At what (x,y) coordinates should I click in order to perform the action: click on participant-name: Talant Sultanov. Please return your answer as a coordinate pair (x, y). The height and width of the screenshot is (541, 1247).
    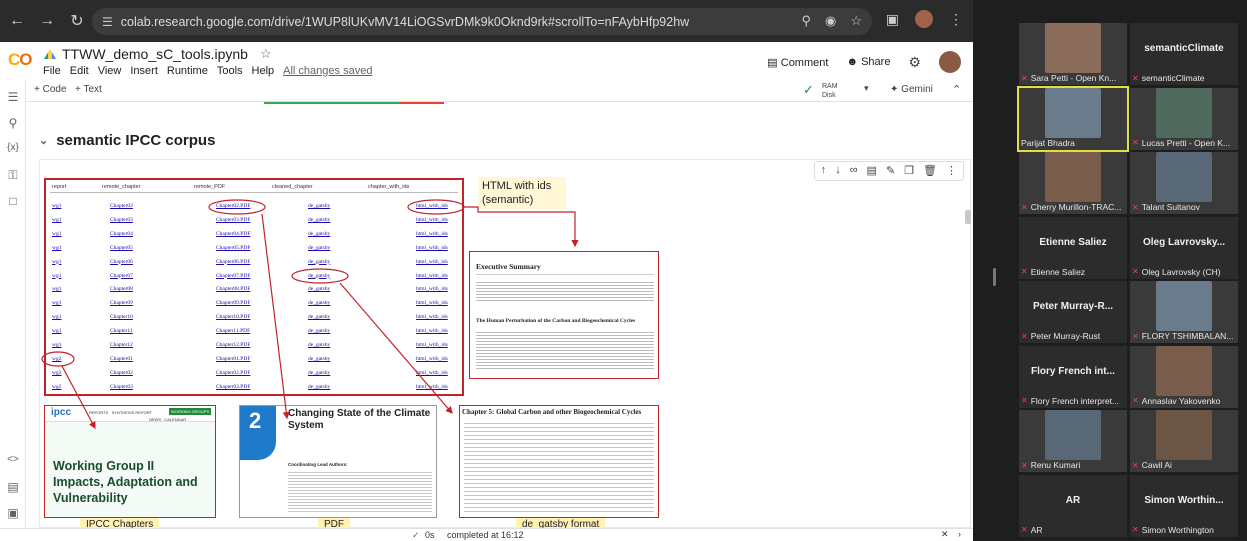
    Looking at the image, I should click on (1170, 207).